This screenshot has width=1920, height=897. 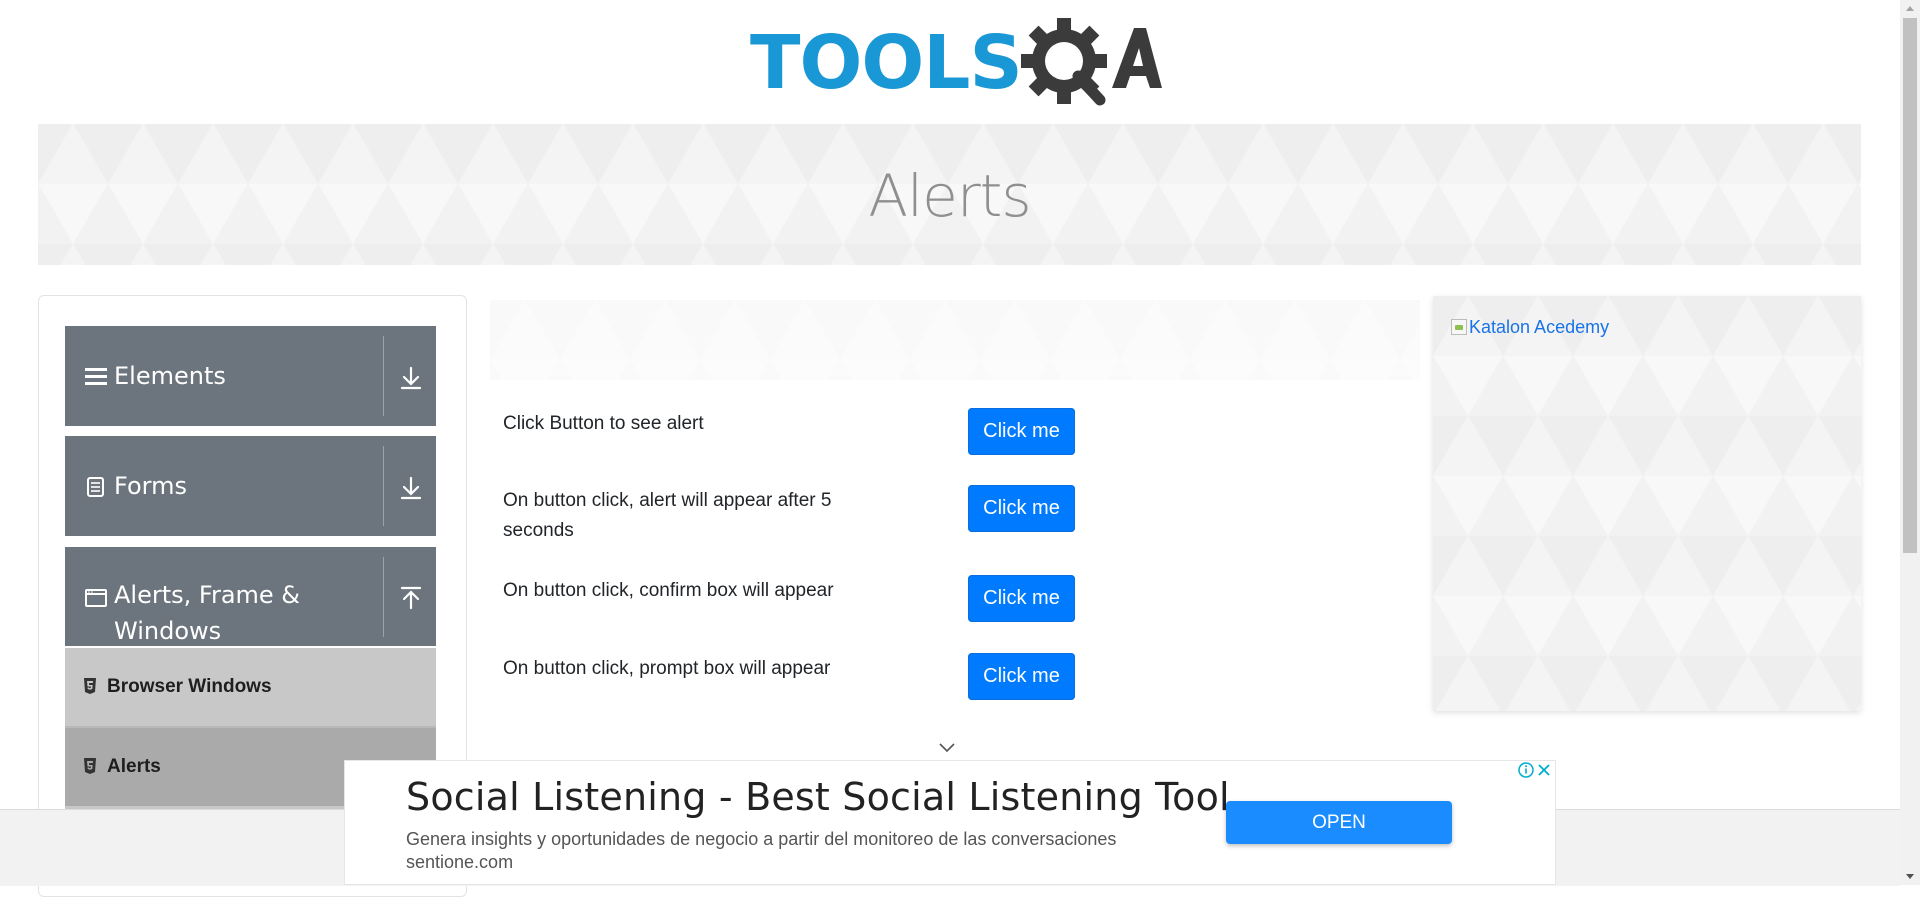 I want to click on sidebar-group-label-line1: Alerts, Frame &, so click(x=207, y=595).